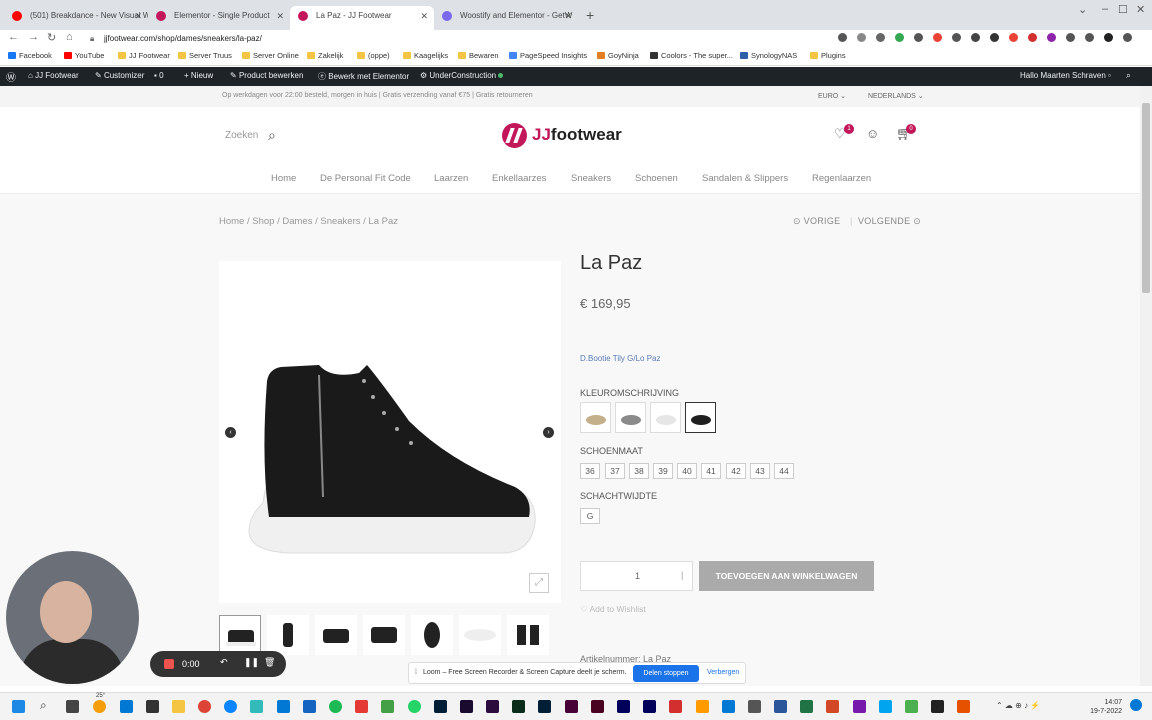  Describe the element at coordinates (590, 15) in the screenshot. I see `new-tab-icon: +` at that location.